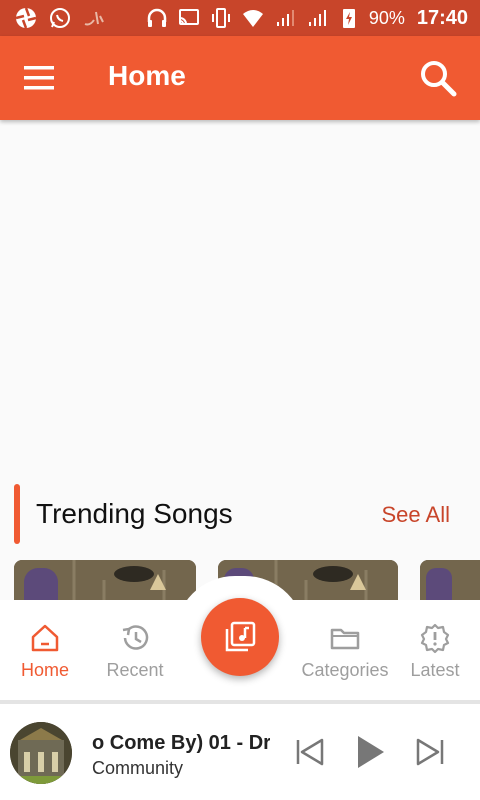 This screenshot has height=800, width=480. Describe the element at coordinates (220, 18) in the screenshot. I see `vibrate-icon` at that location.